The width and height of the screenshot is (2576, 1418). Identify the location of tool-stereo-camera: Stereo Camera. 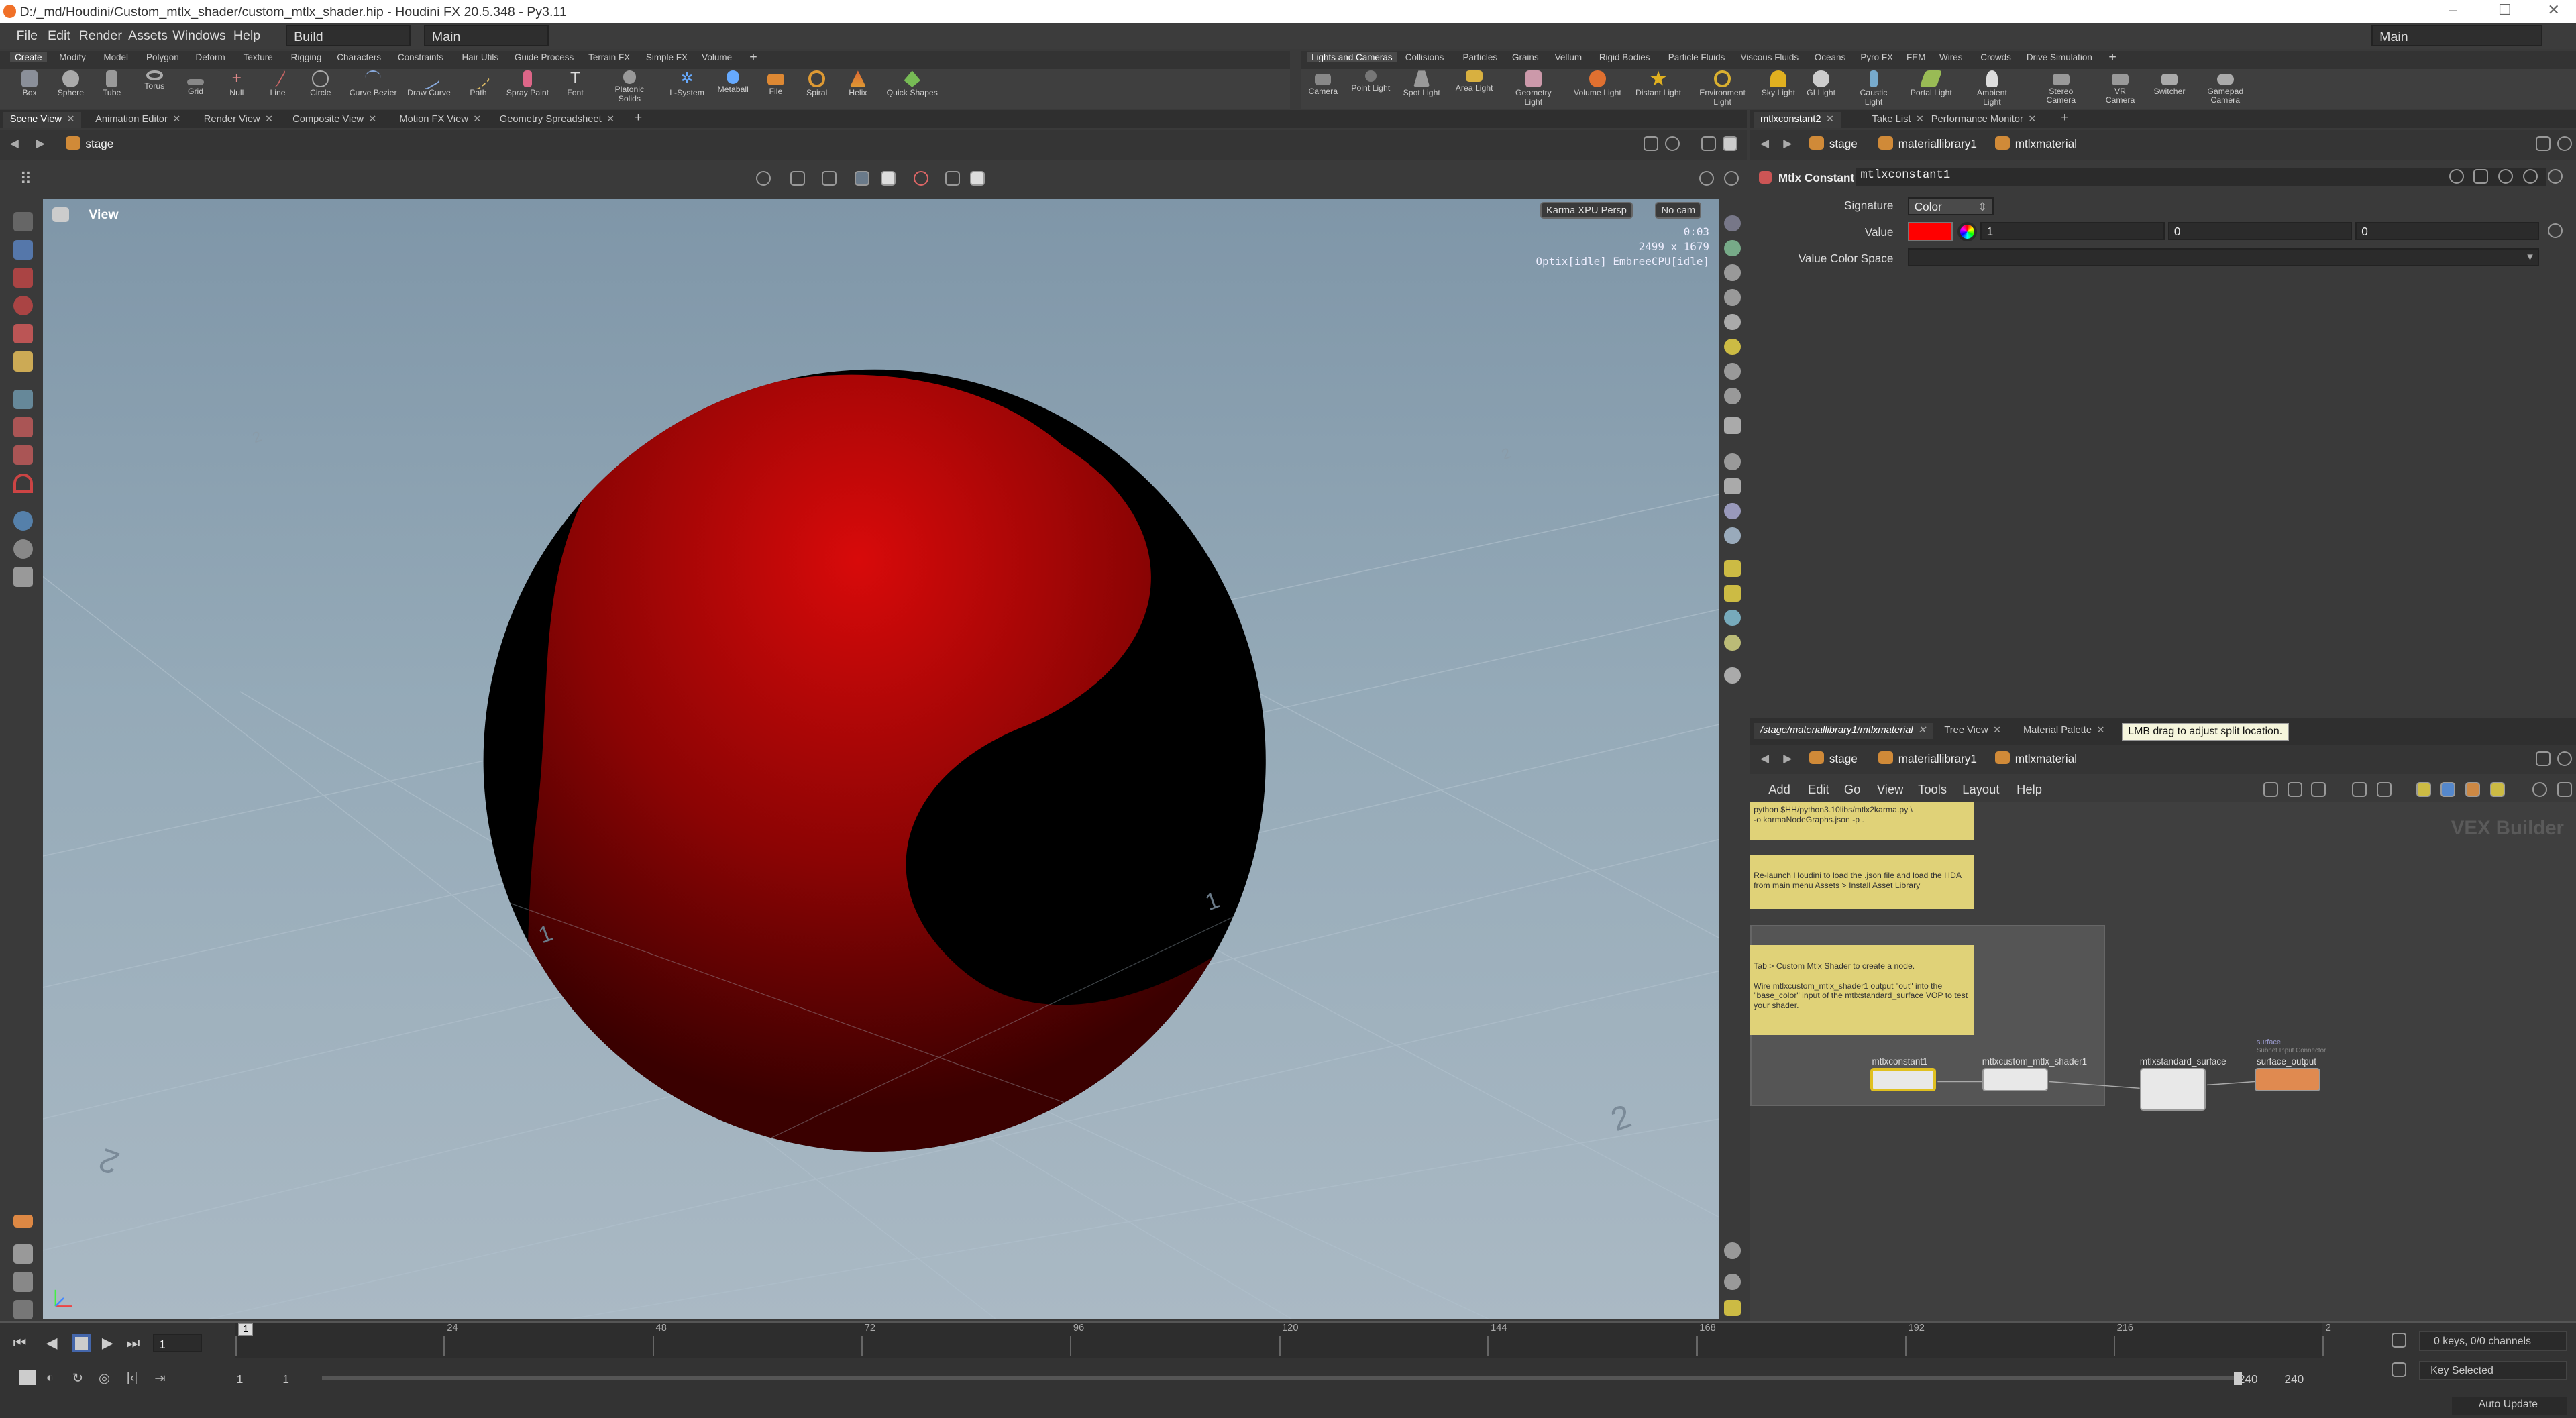
(2060, 87).